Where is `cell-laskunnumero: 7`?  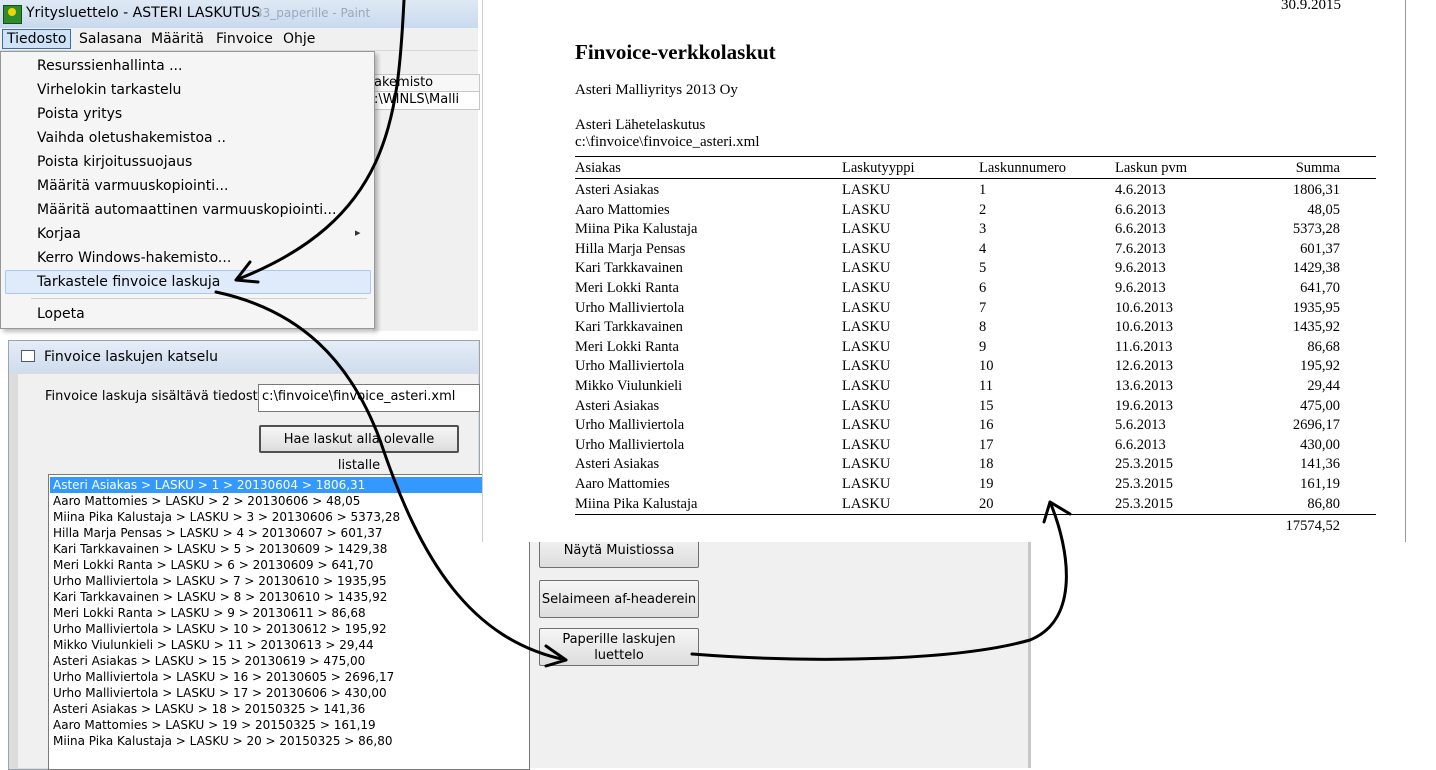 cell-laskunnumero: 7 is located at coordinates (983, 307).